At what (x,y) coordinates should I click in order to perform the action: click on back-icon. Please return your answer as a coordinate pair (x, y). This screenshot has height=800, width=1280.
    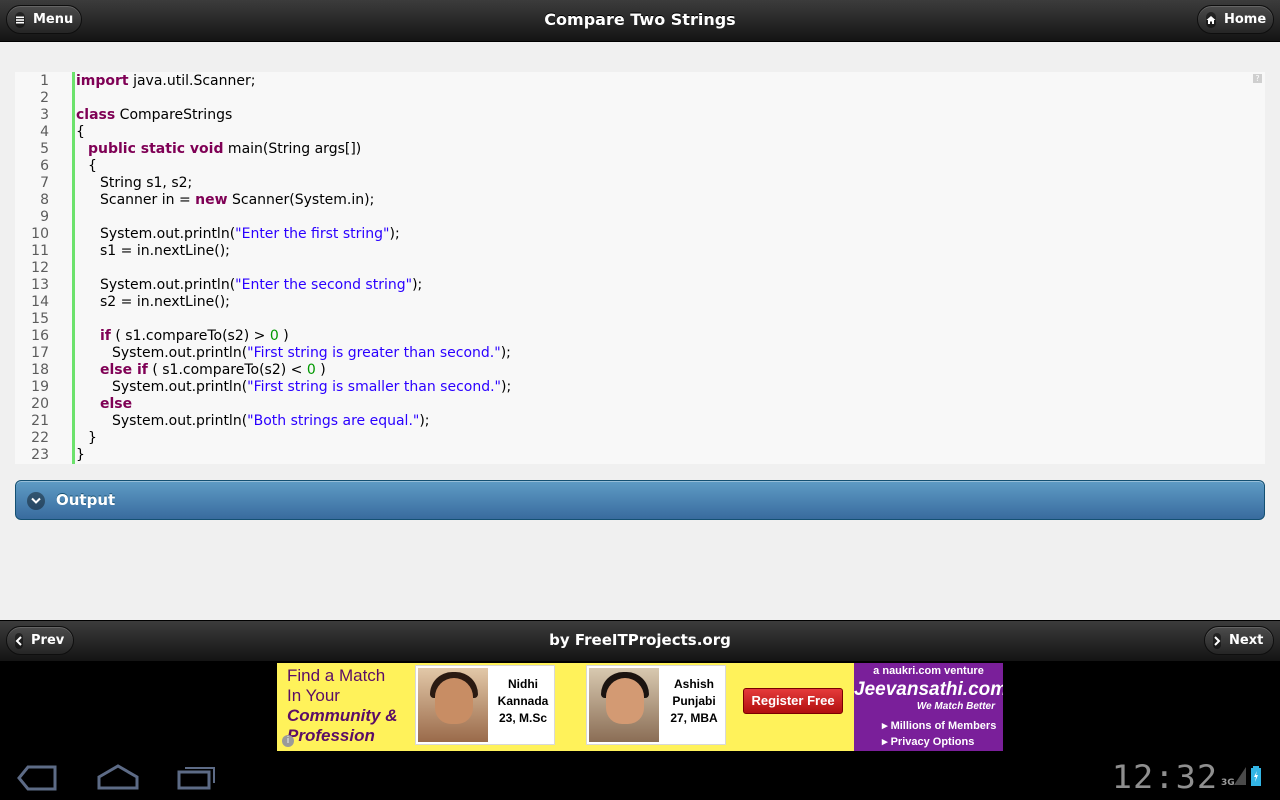
    Looking at the image, I should click on (37, 780).